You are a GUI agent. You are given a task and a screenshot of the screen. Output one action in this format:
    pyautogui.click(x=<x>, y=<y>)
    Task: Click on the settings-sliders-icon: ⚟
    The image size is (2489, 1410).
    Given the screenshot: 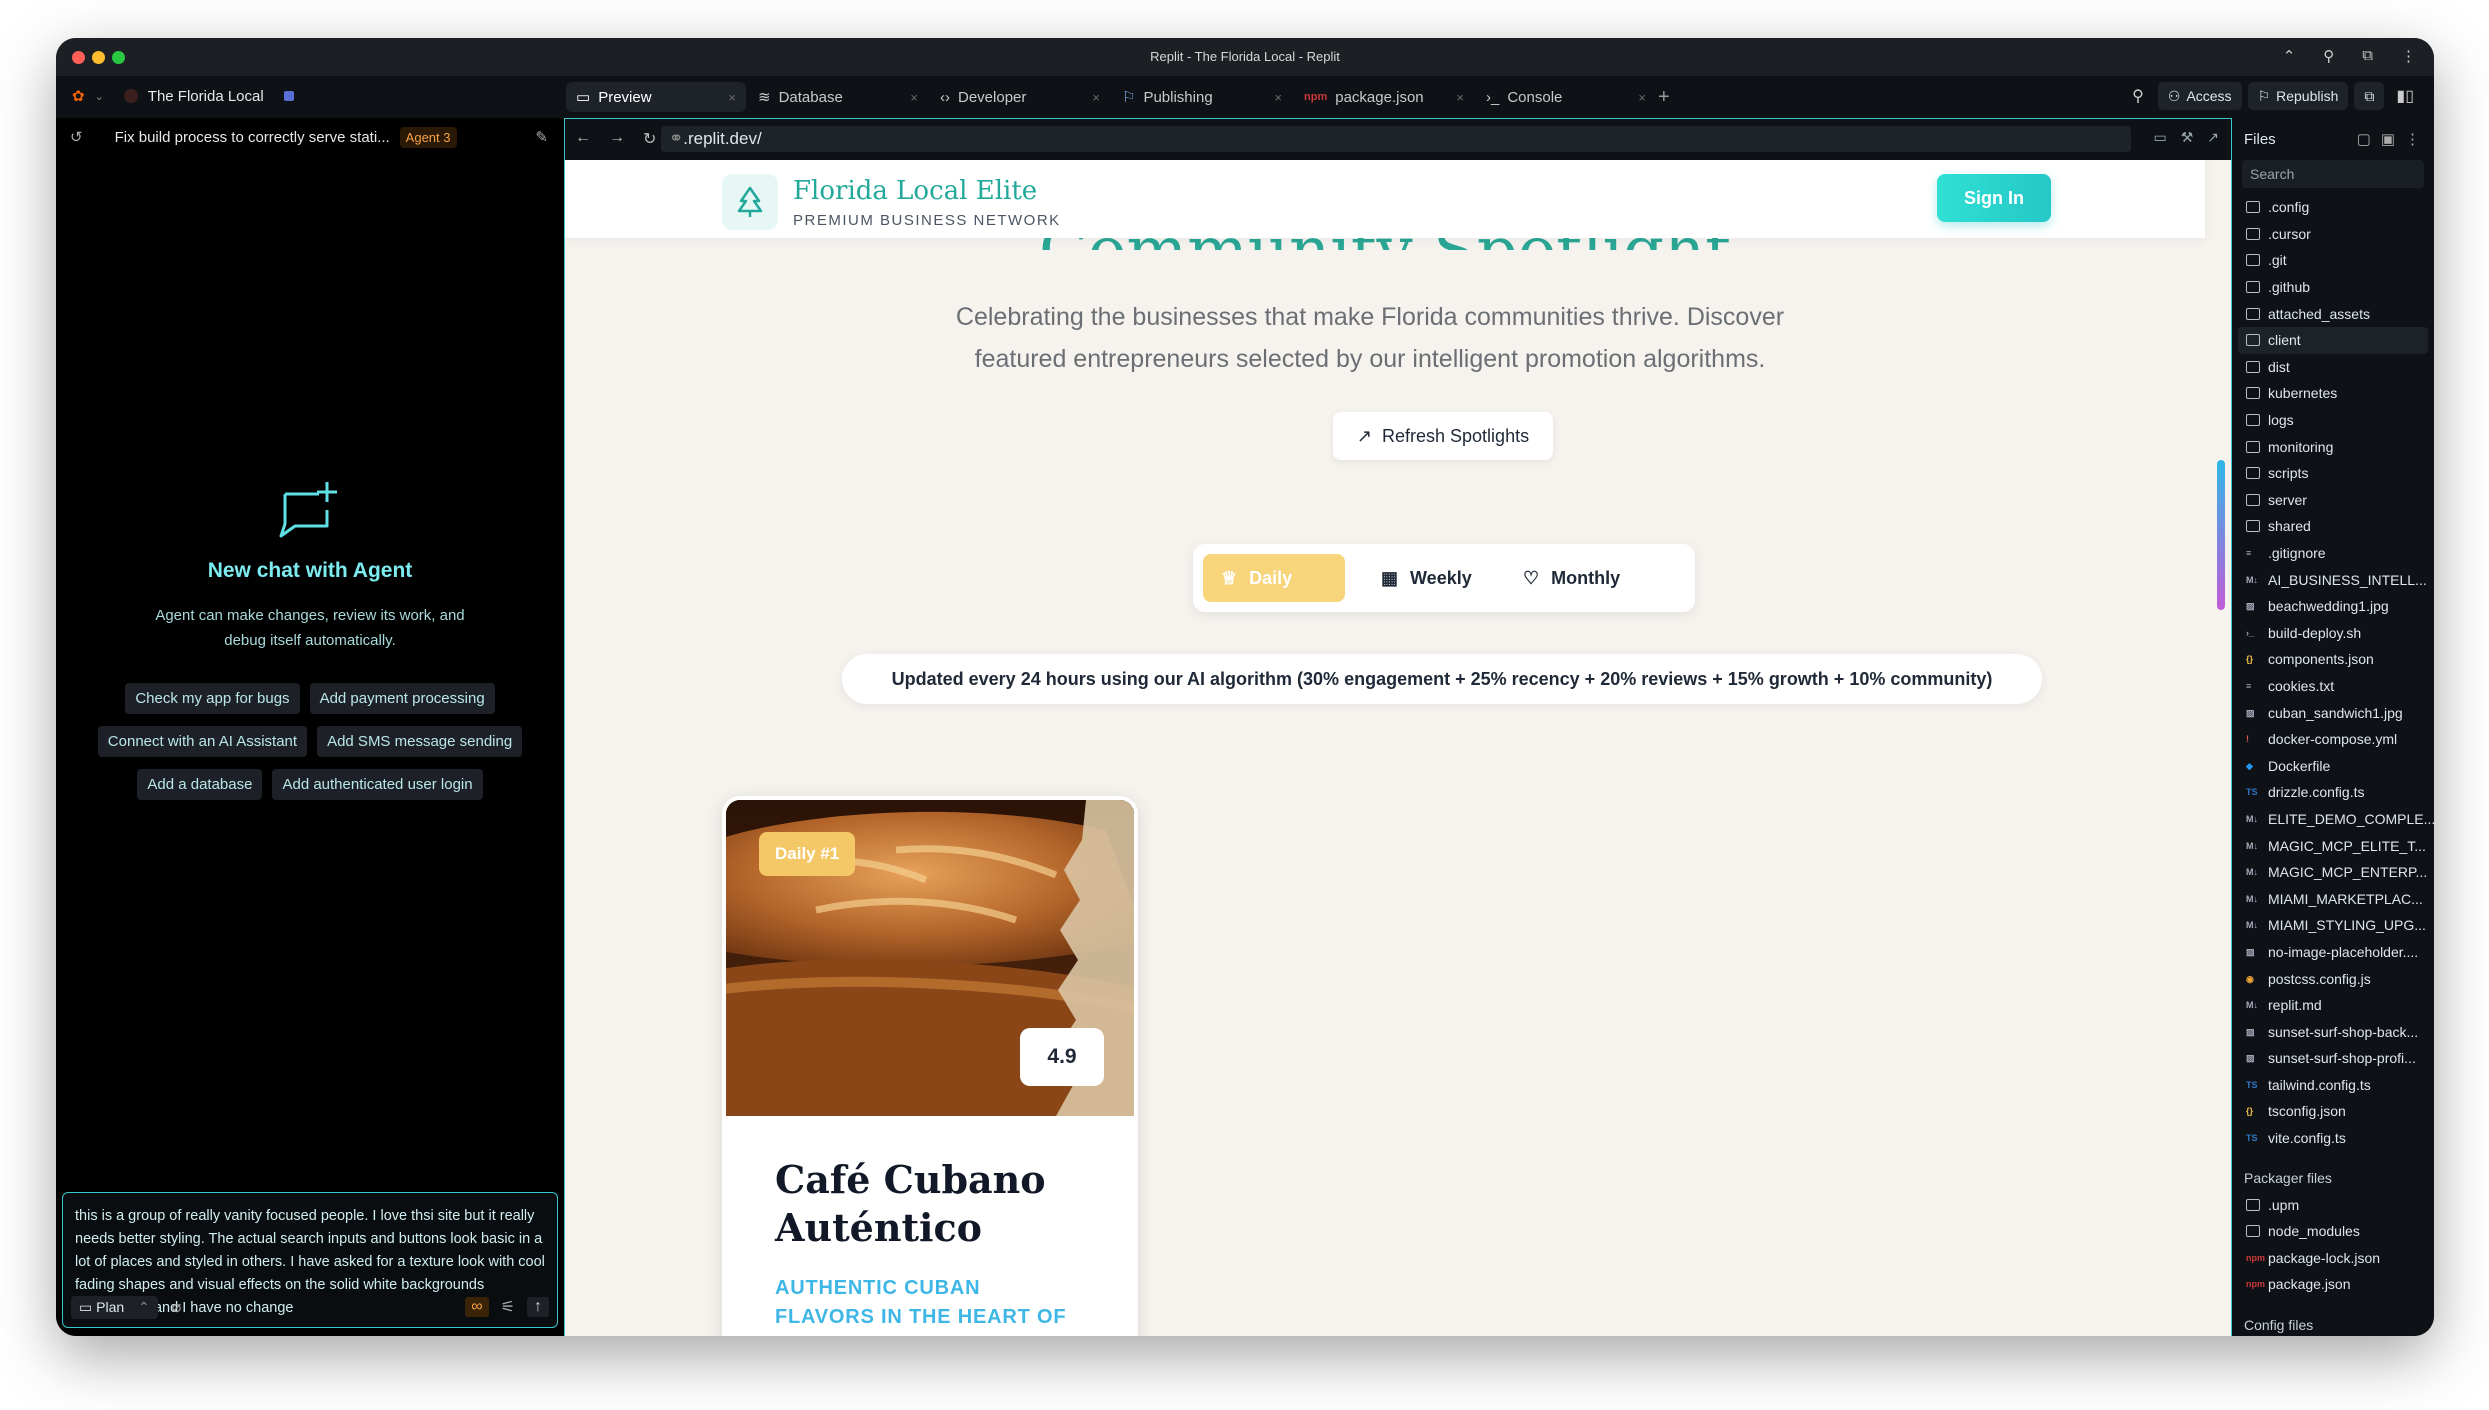 What is the action you would take?
    pyautogui.click(x=508, y=1307)
    